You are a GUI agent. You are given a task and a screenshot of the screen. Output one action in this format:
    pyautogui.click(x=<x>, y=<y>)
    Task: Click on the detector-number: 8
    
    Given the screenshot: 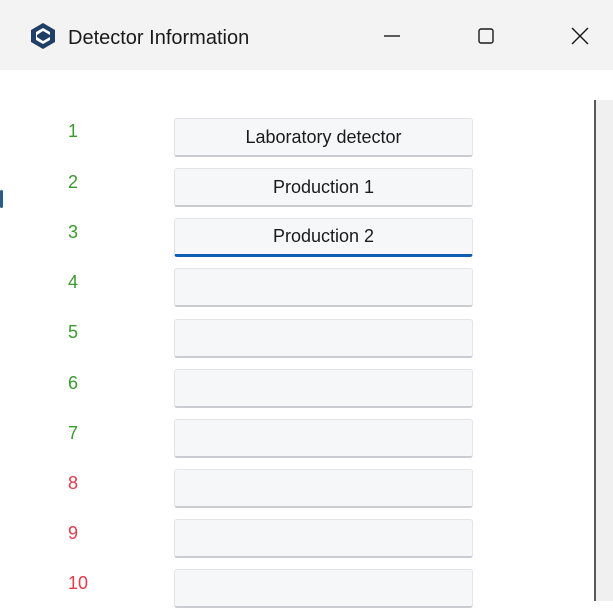 What is the action you would take?
    pyautogui.click(x=73, y=483)
    